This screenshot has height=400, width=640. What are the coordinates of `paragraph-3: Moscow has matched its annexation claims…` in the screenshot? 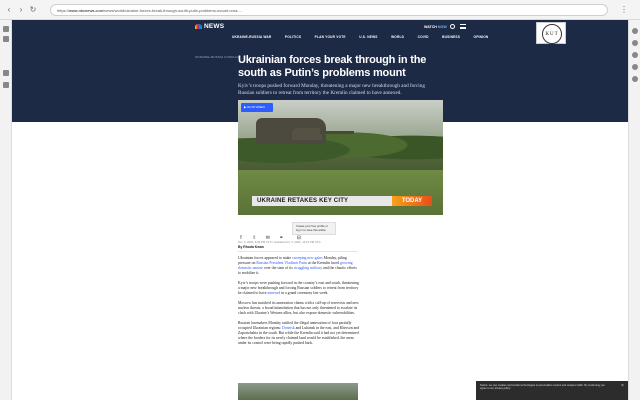 It's located at (298, 308).